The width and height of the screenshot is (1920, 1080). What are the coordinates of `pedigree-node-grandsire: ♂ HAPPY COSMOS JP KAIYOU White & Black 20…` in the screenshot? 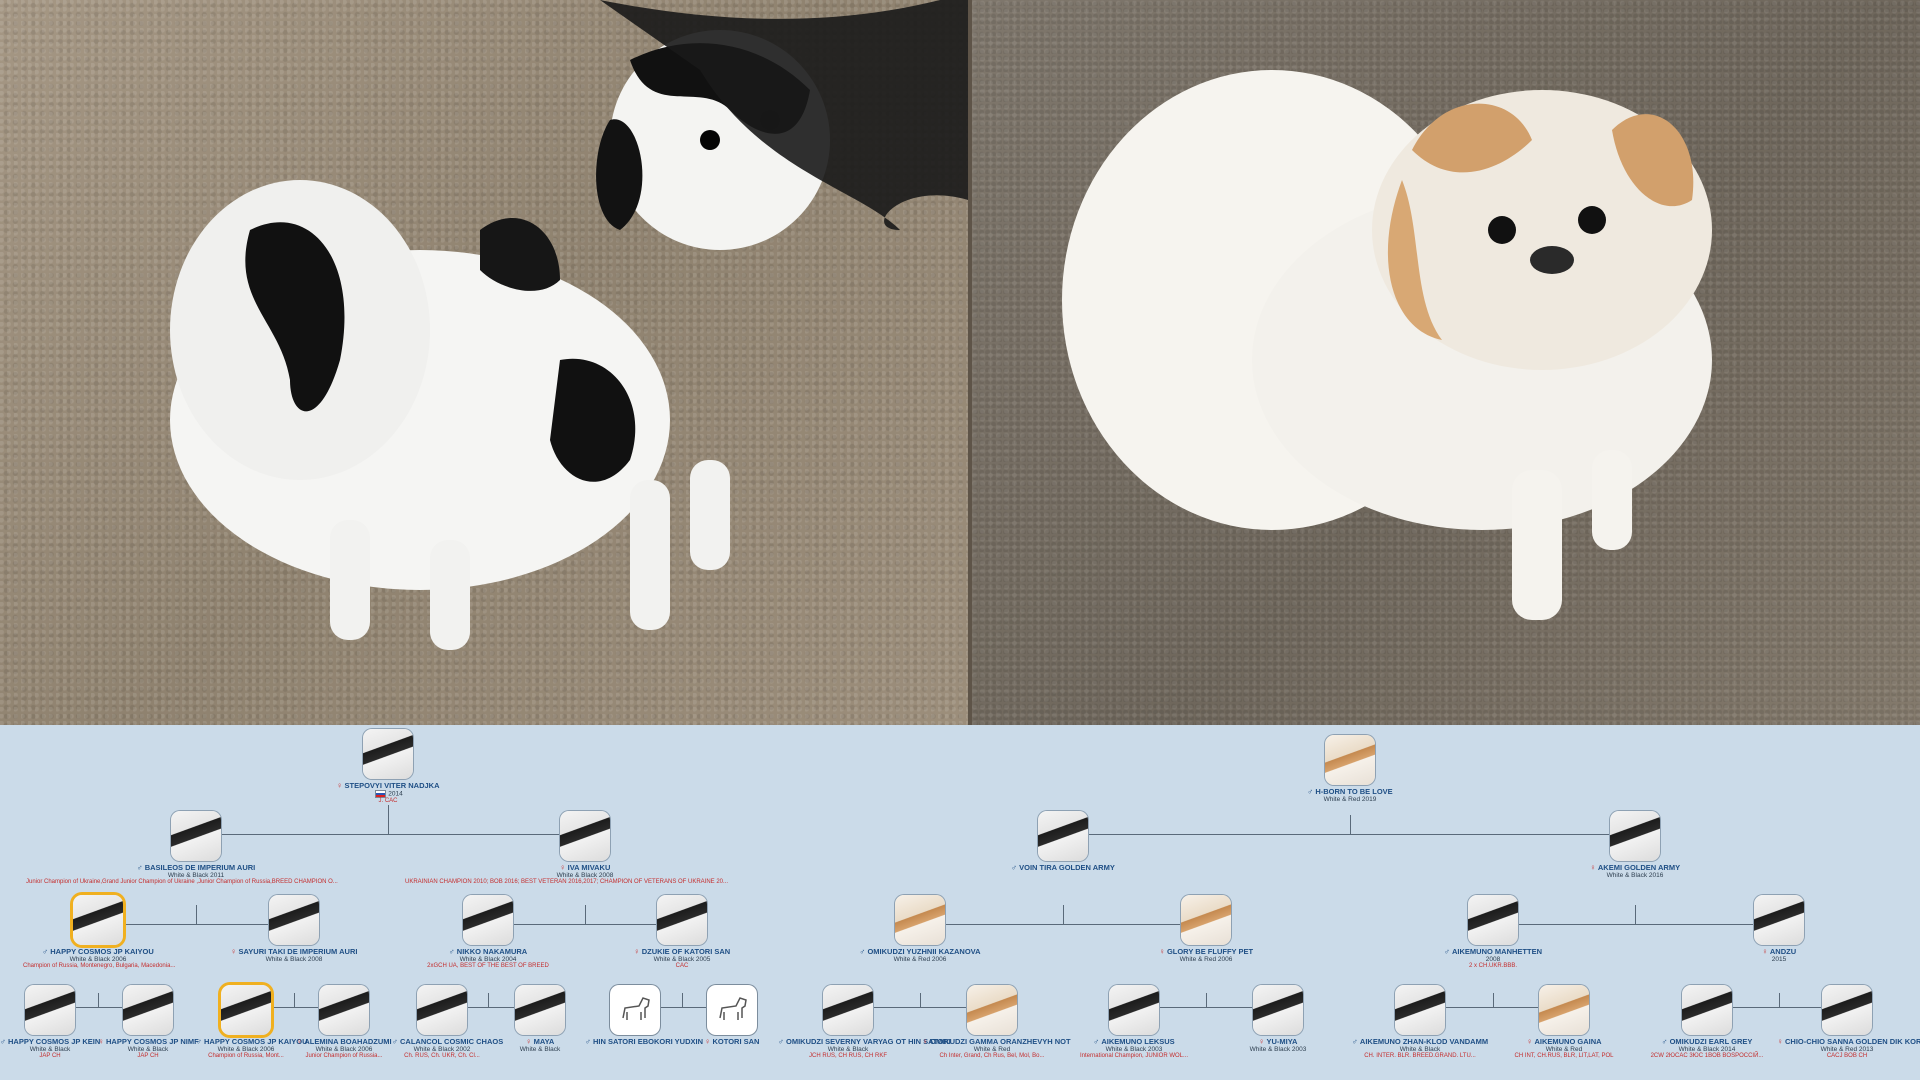 It's located at (99, 932).